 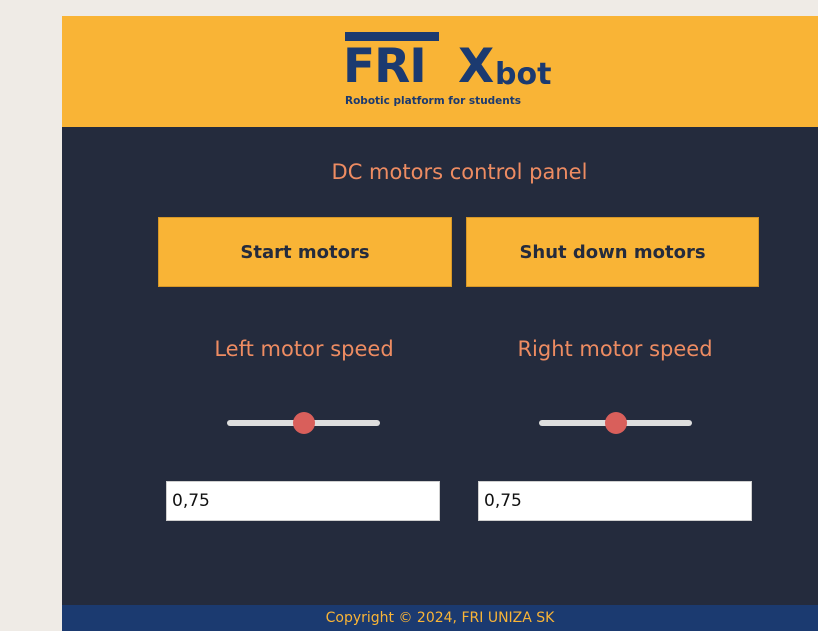 What do you see at coordinates (615, 501) in the screenshot?
I see `right-motor-speed-input` at bounding box center [615, 501].